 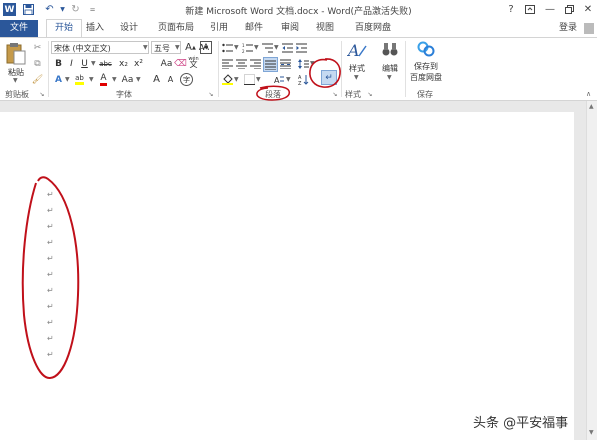 What do you see at coordinates (64, 28) in the screenshot?
I see `tab-home: 开始` at bounding box center [64, 28].